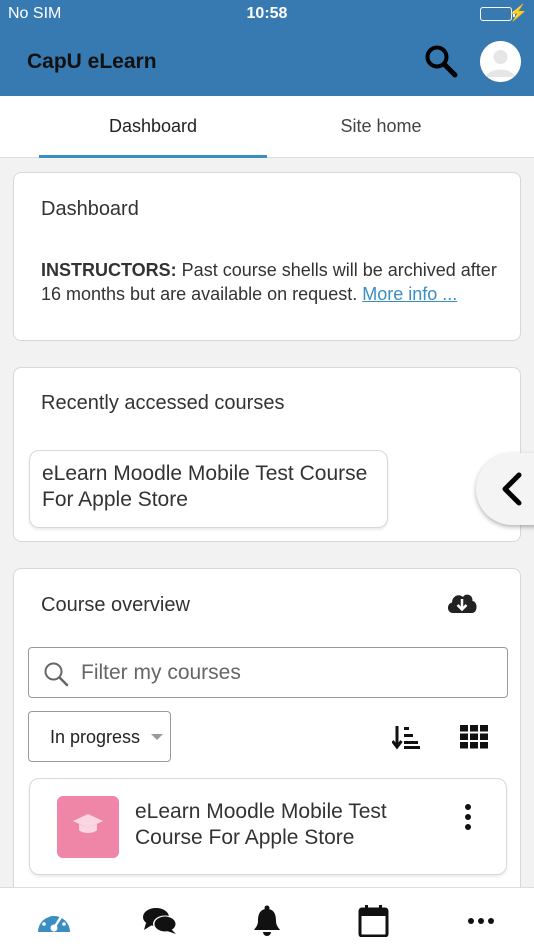 This screenshot has width=534, height=950. Describe the element at coordinates (518, 13) in the screenshot. I see `charging-icon: ⚡` at that location.